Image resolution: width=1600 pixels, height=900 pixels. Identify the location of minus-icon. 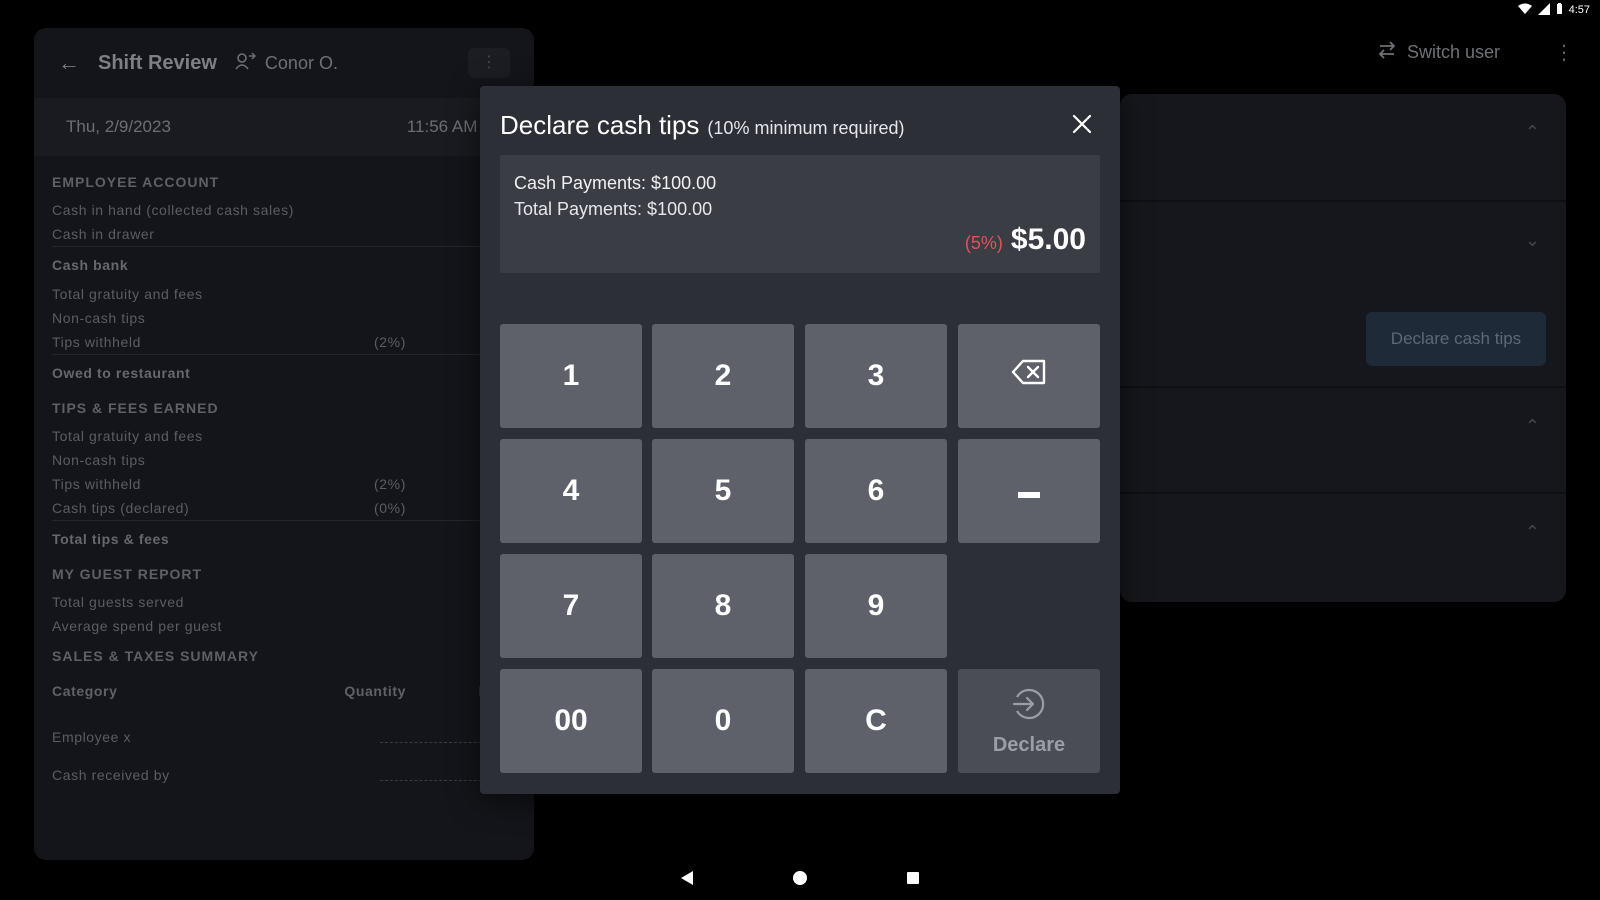
(1029, 491).